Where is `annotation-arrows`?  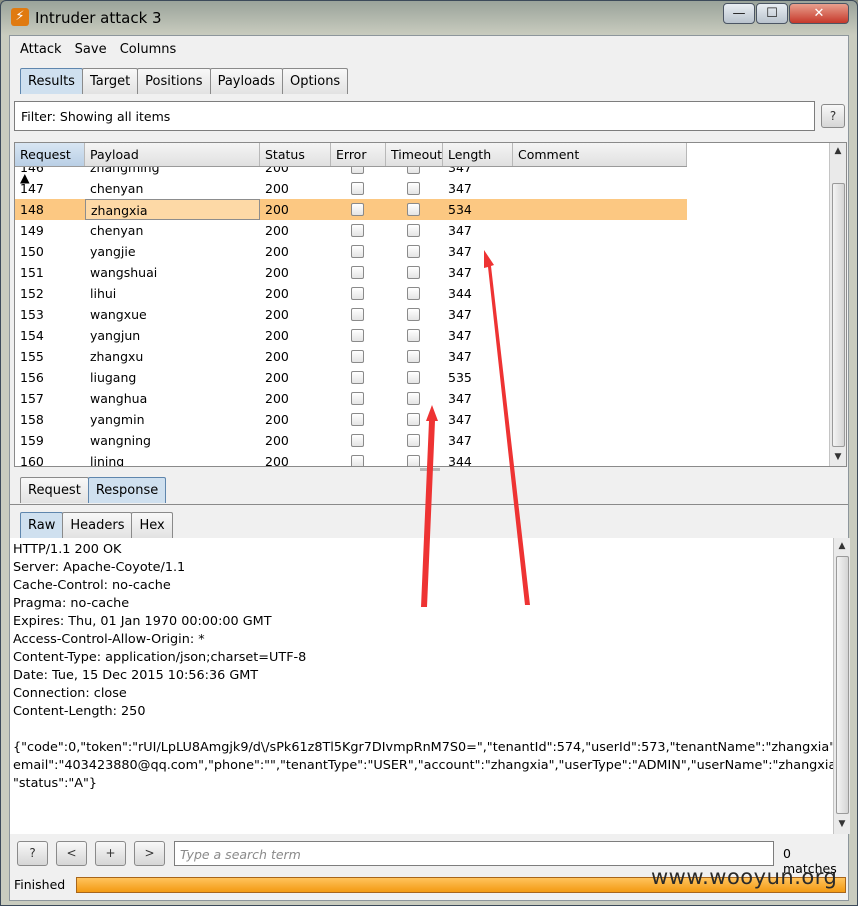
annotation-arrows is located at coordinates (475, 428).